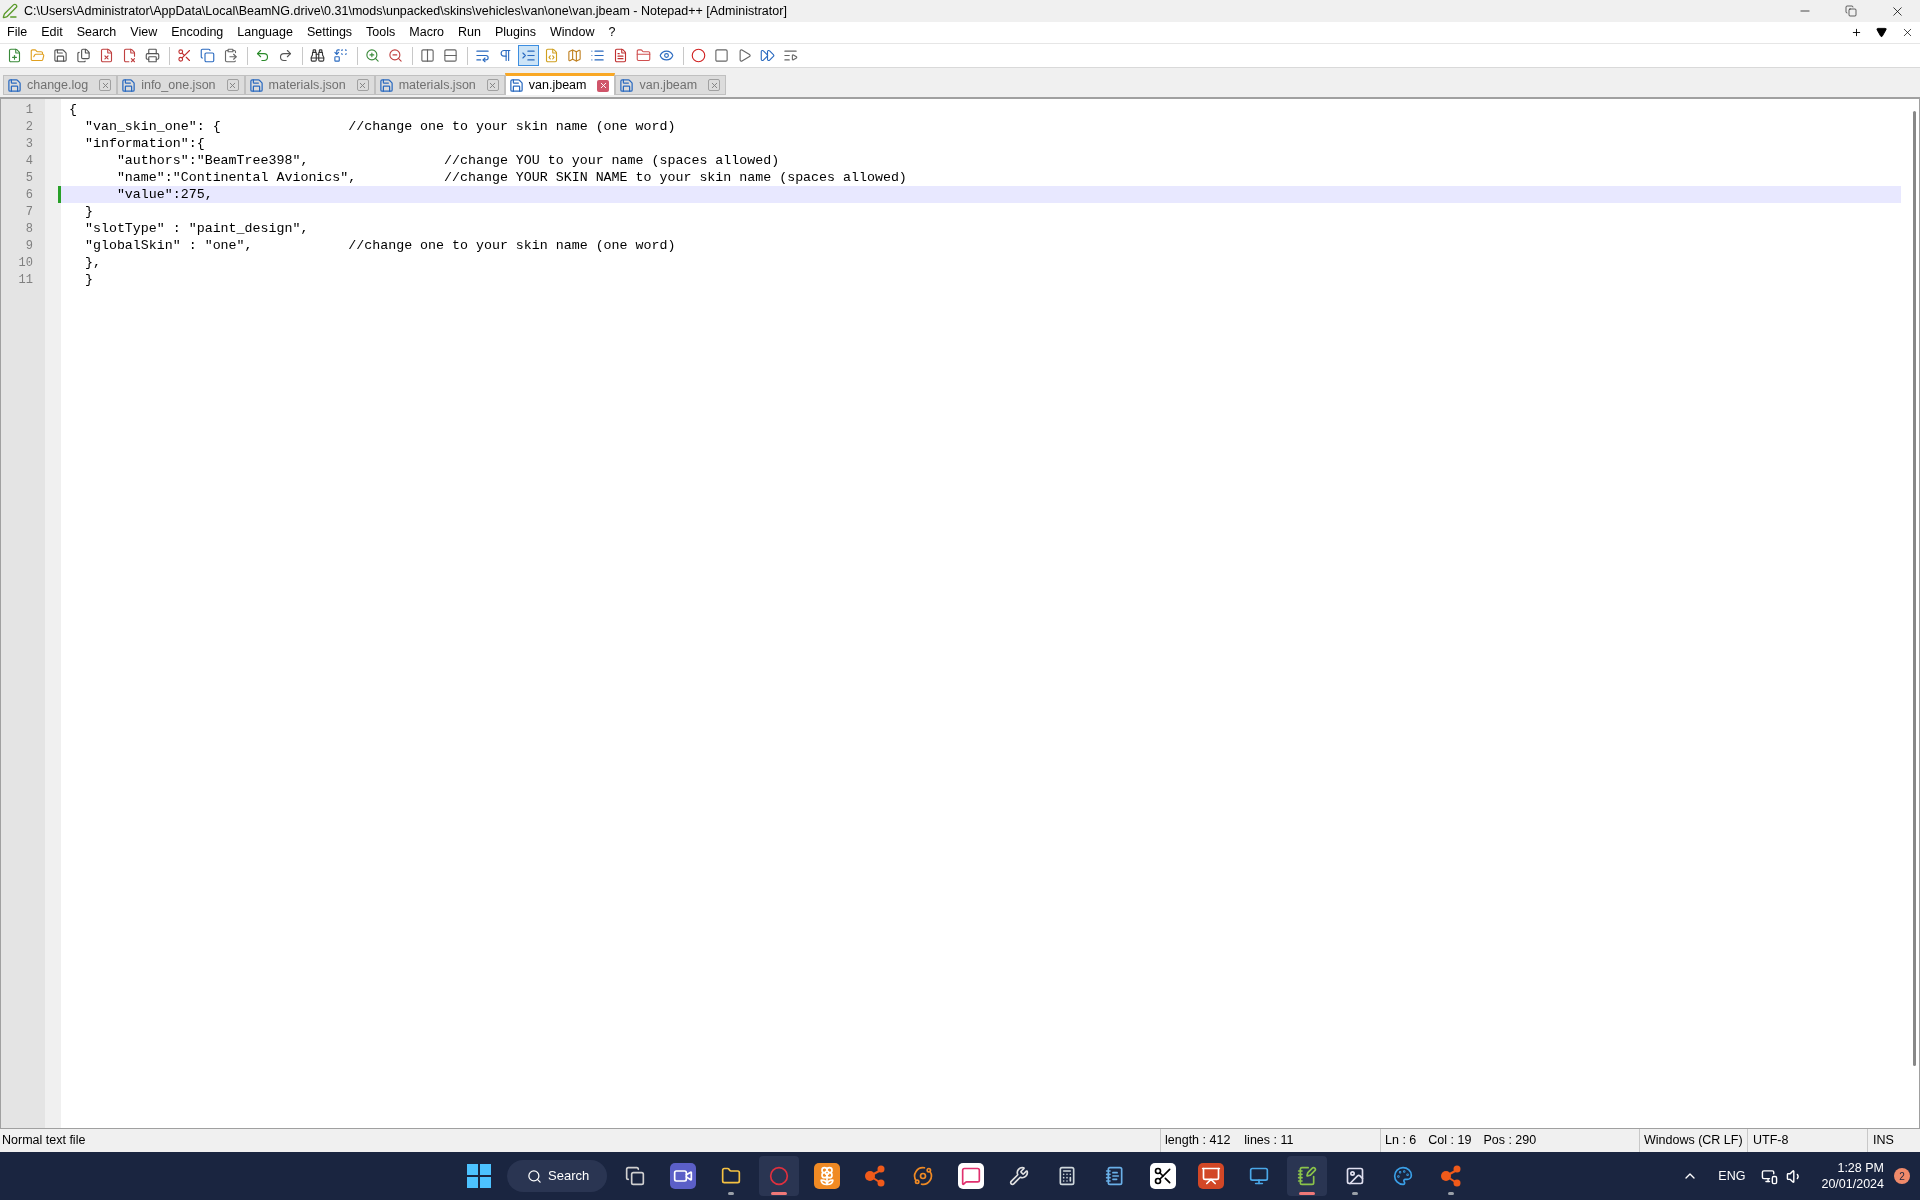 Image resolution: width=1920 pixels, height=1200 pixels. Describe the element at coordinates (52, 32) in the screenshot. I see `menu-item: Edit` at that location.